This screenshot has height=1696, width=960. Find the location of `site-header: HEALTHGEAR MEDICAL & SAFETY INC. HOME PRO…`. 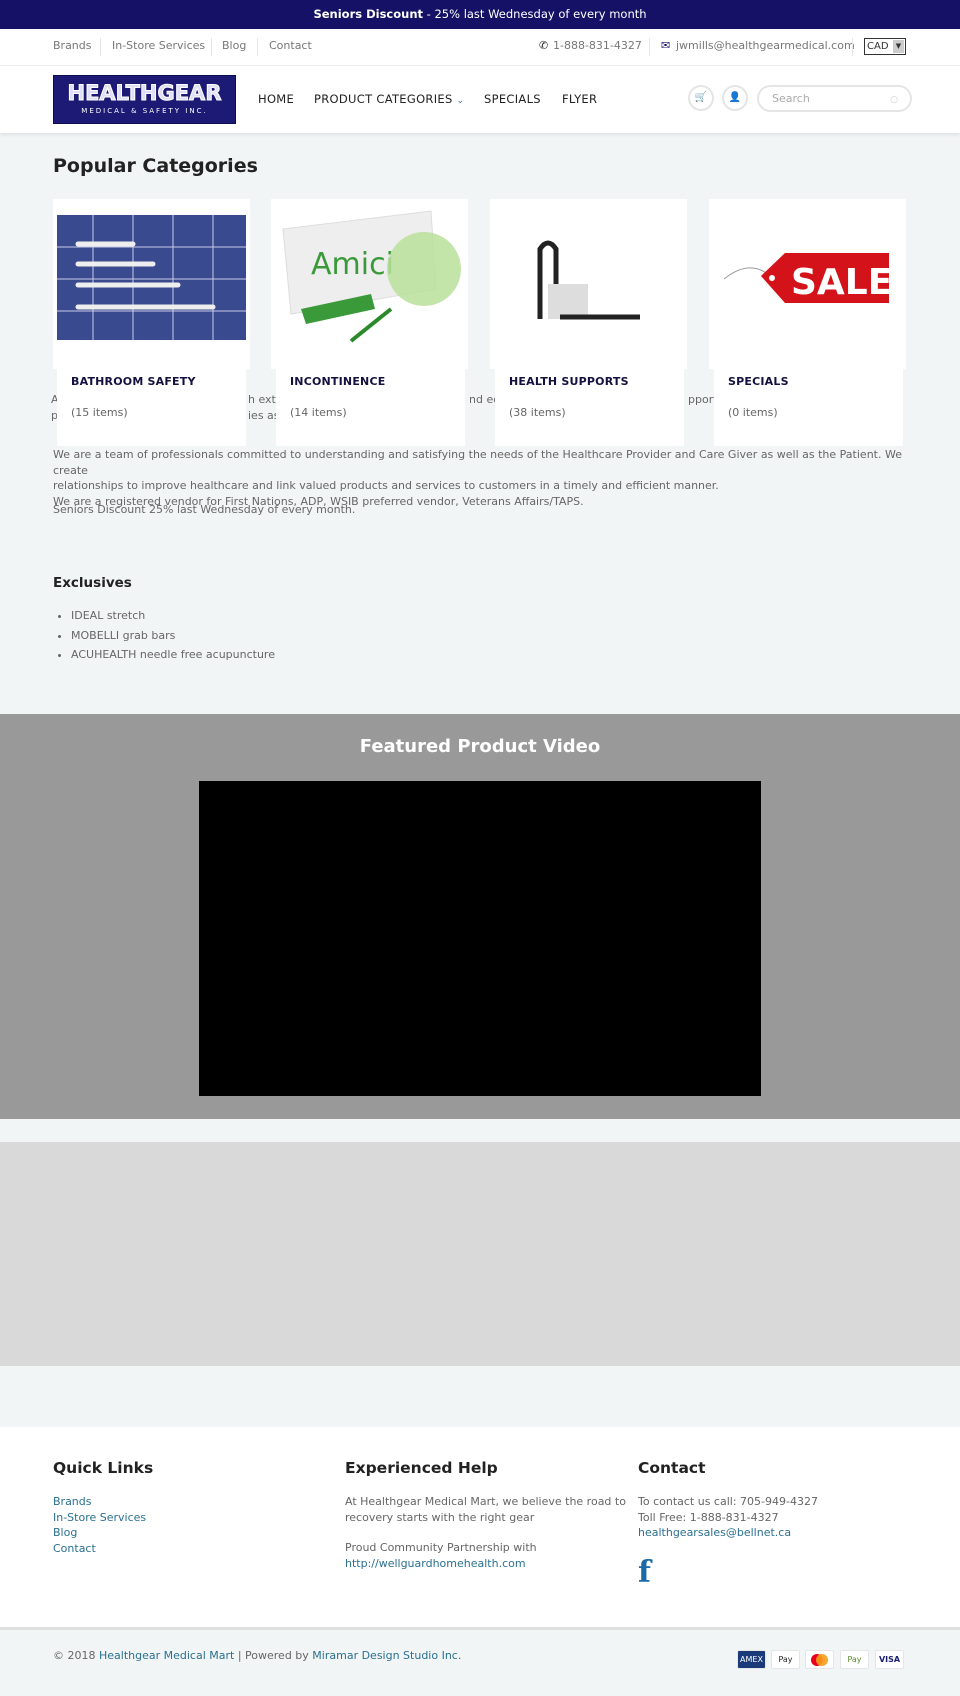

site-header: HEALTHGEAR MEDICAL & SAFETY INC. HOME PRO… is located at coordinates (480, 99).